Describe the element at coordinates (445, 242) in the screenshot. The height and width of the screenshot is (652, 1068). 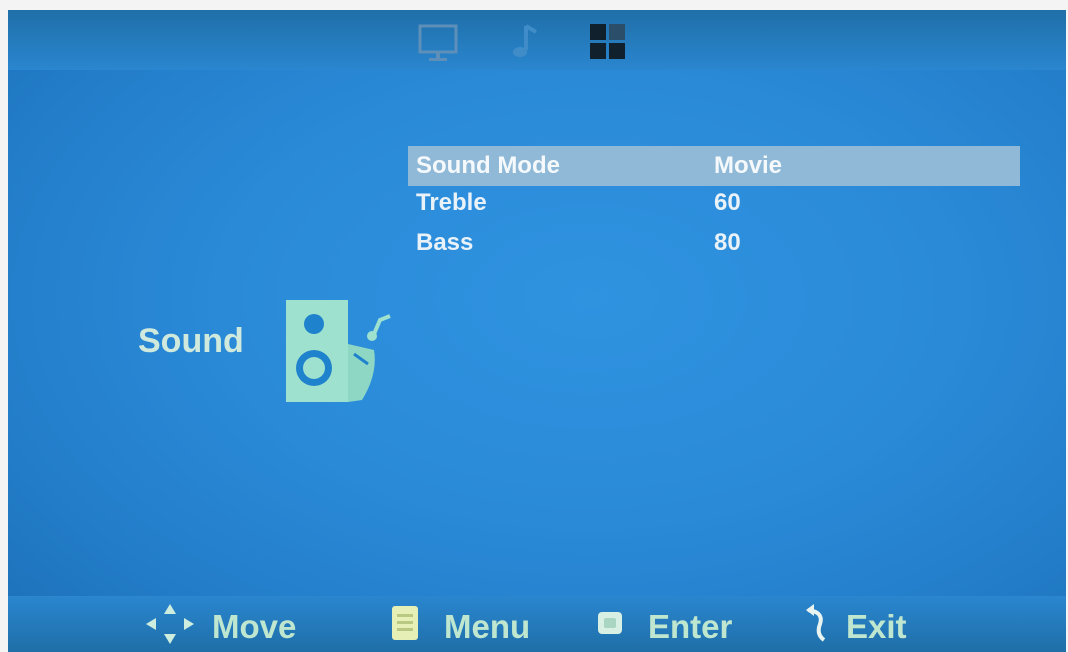
I see `setting-label: Bass` at that location.